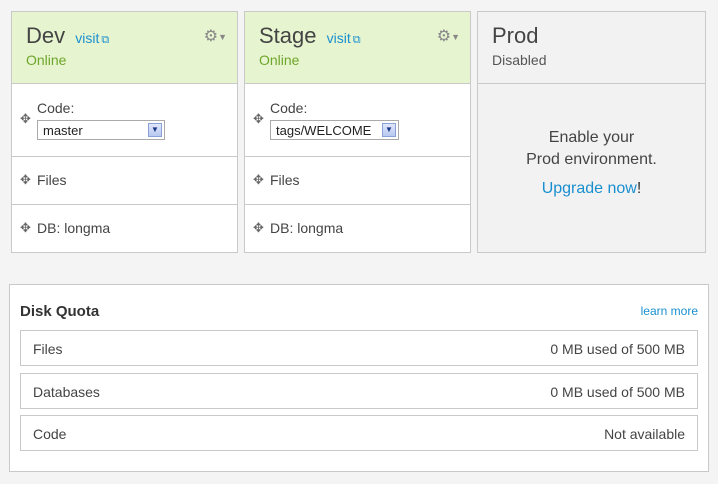 This screenshot has width=718, height=484. I want to click on dev-code-row: ✥ Code: master ▼, so click(124, 120).